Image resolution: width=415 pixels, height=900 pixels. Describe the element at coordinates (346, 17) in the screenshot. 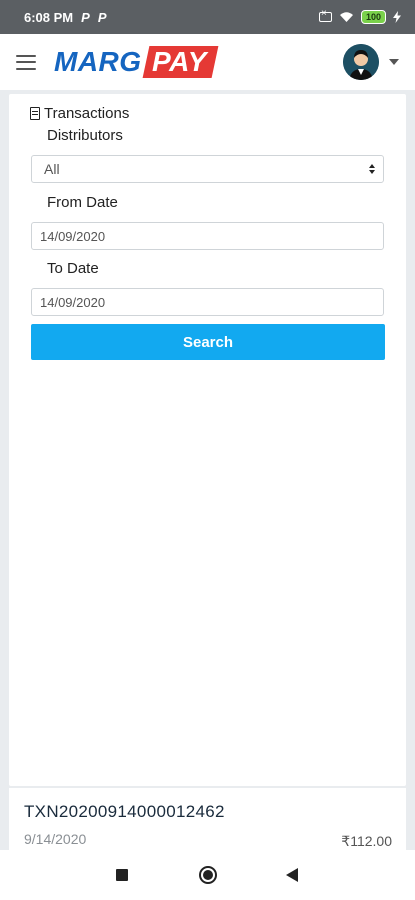

I see `wifi-icon` at that location.